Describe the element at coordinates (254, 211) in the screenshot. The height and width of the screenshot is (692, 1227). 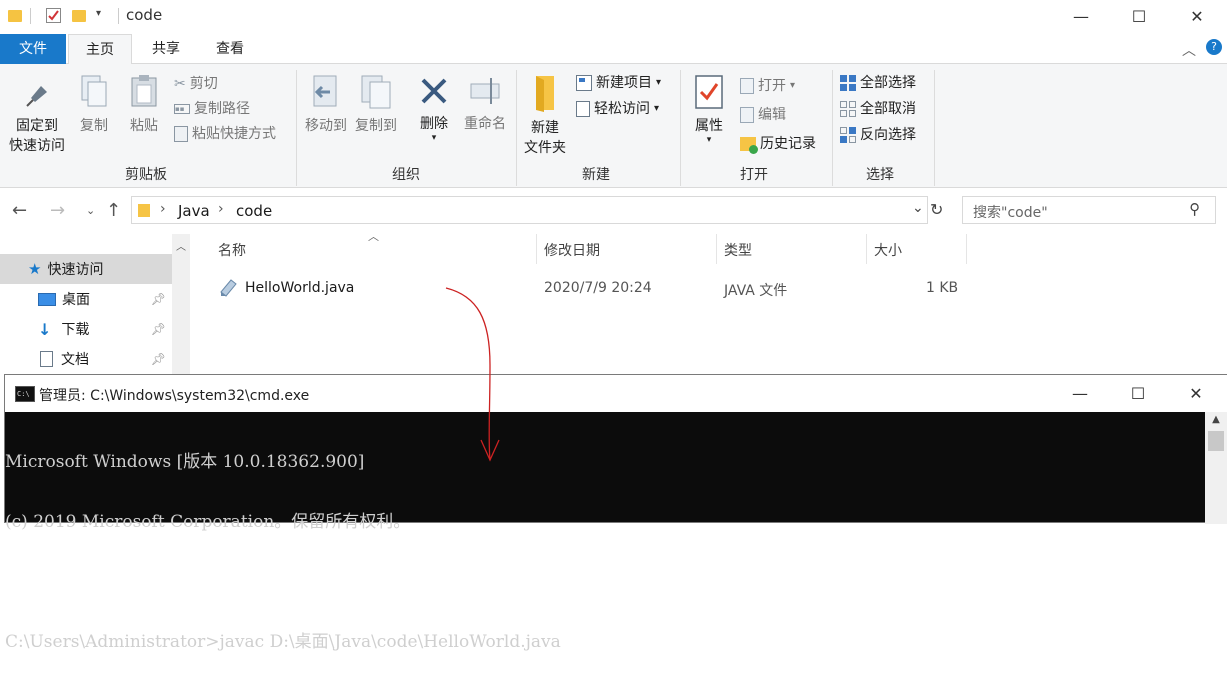
I see `breadcrumb-code: code` at that location.